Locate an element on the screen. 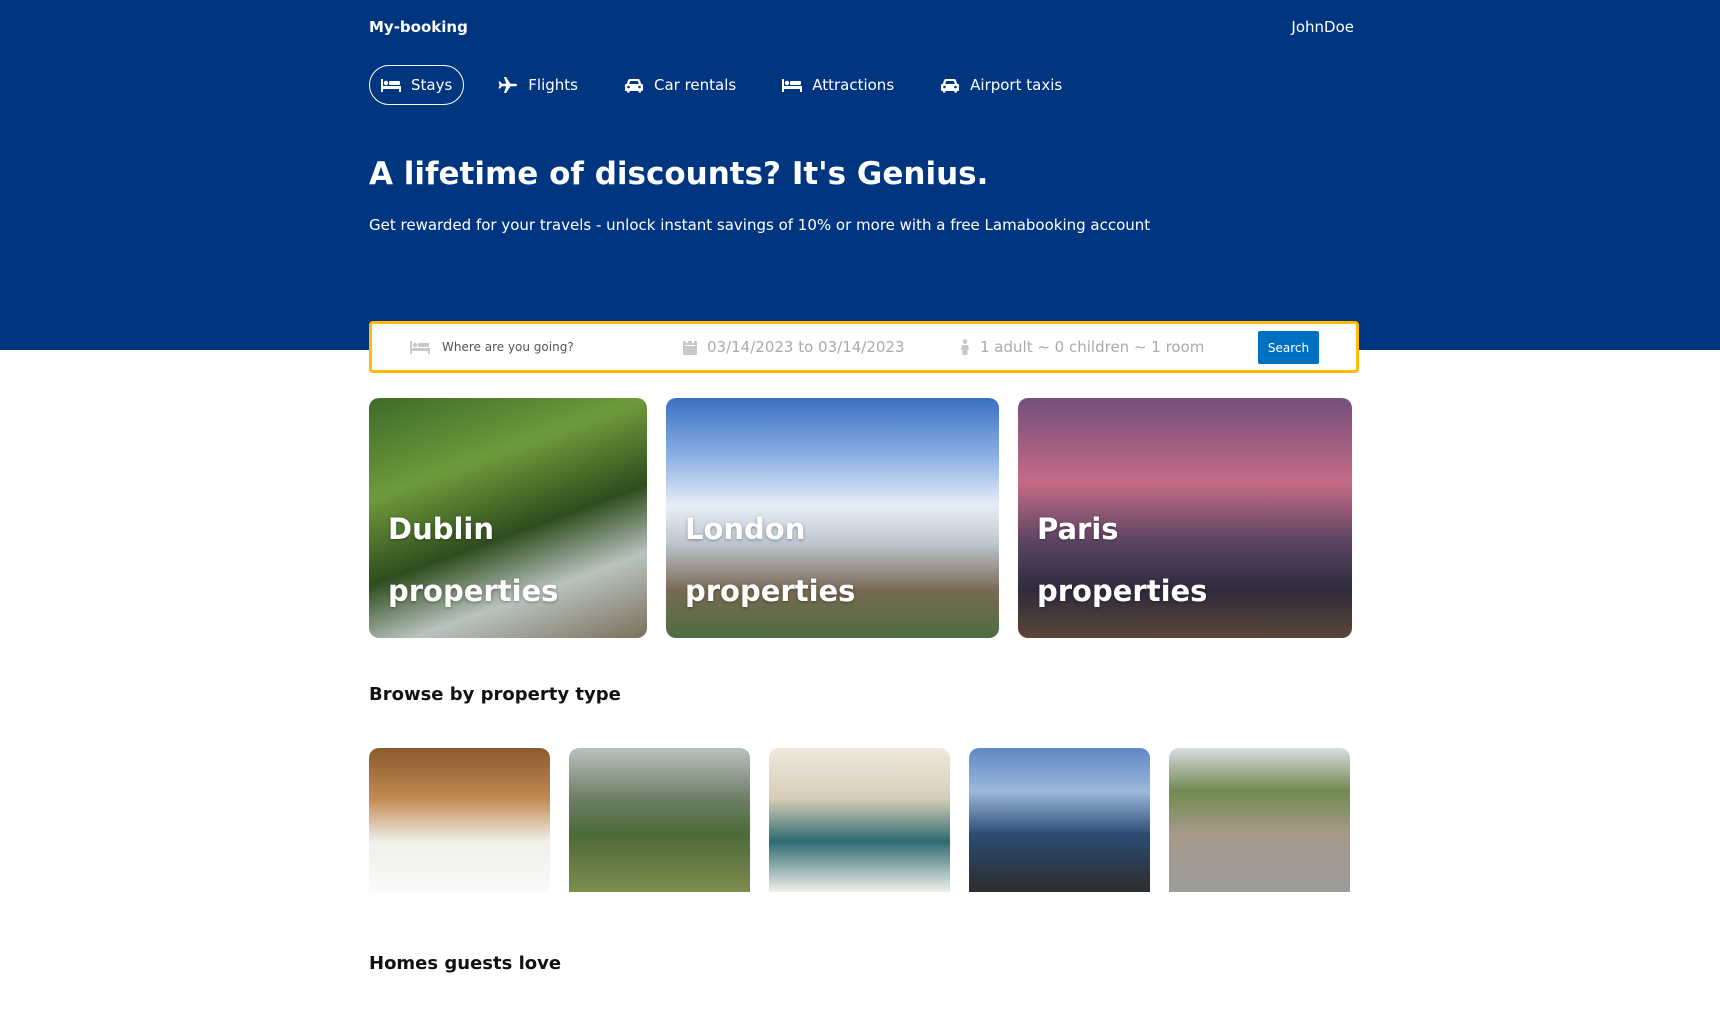  city-name: London is located at coordinates (745, 529).